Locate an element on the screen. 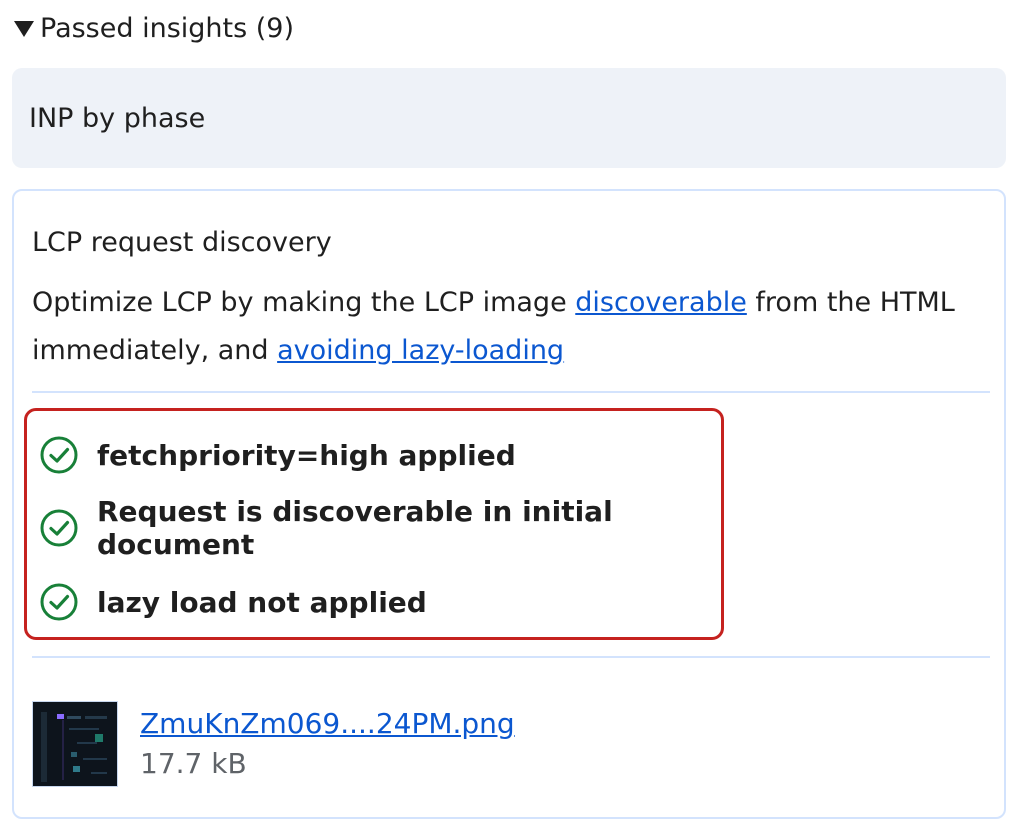  passed-insights-toggle: Passed insights (9) is located at coordinates (154, 28).